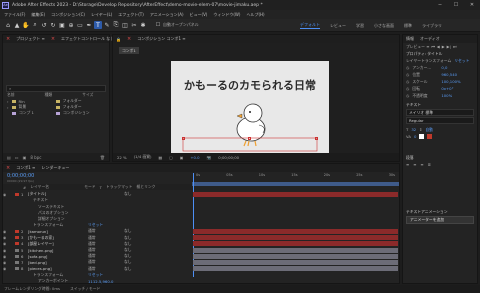 The height and width of the screenshot is (293, 480). What do you see at coordinates (35, 157) in the screenshot?
I see `bpc-label: 8 bpc` at bounding box center [35, 157].